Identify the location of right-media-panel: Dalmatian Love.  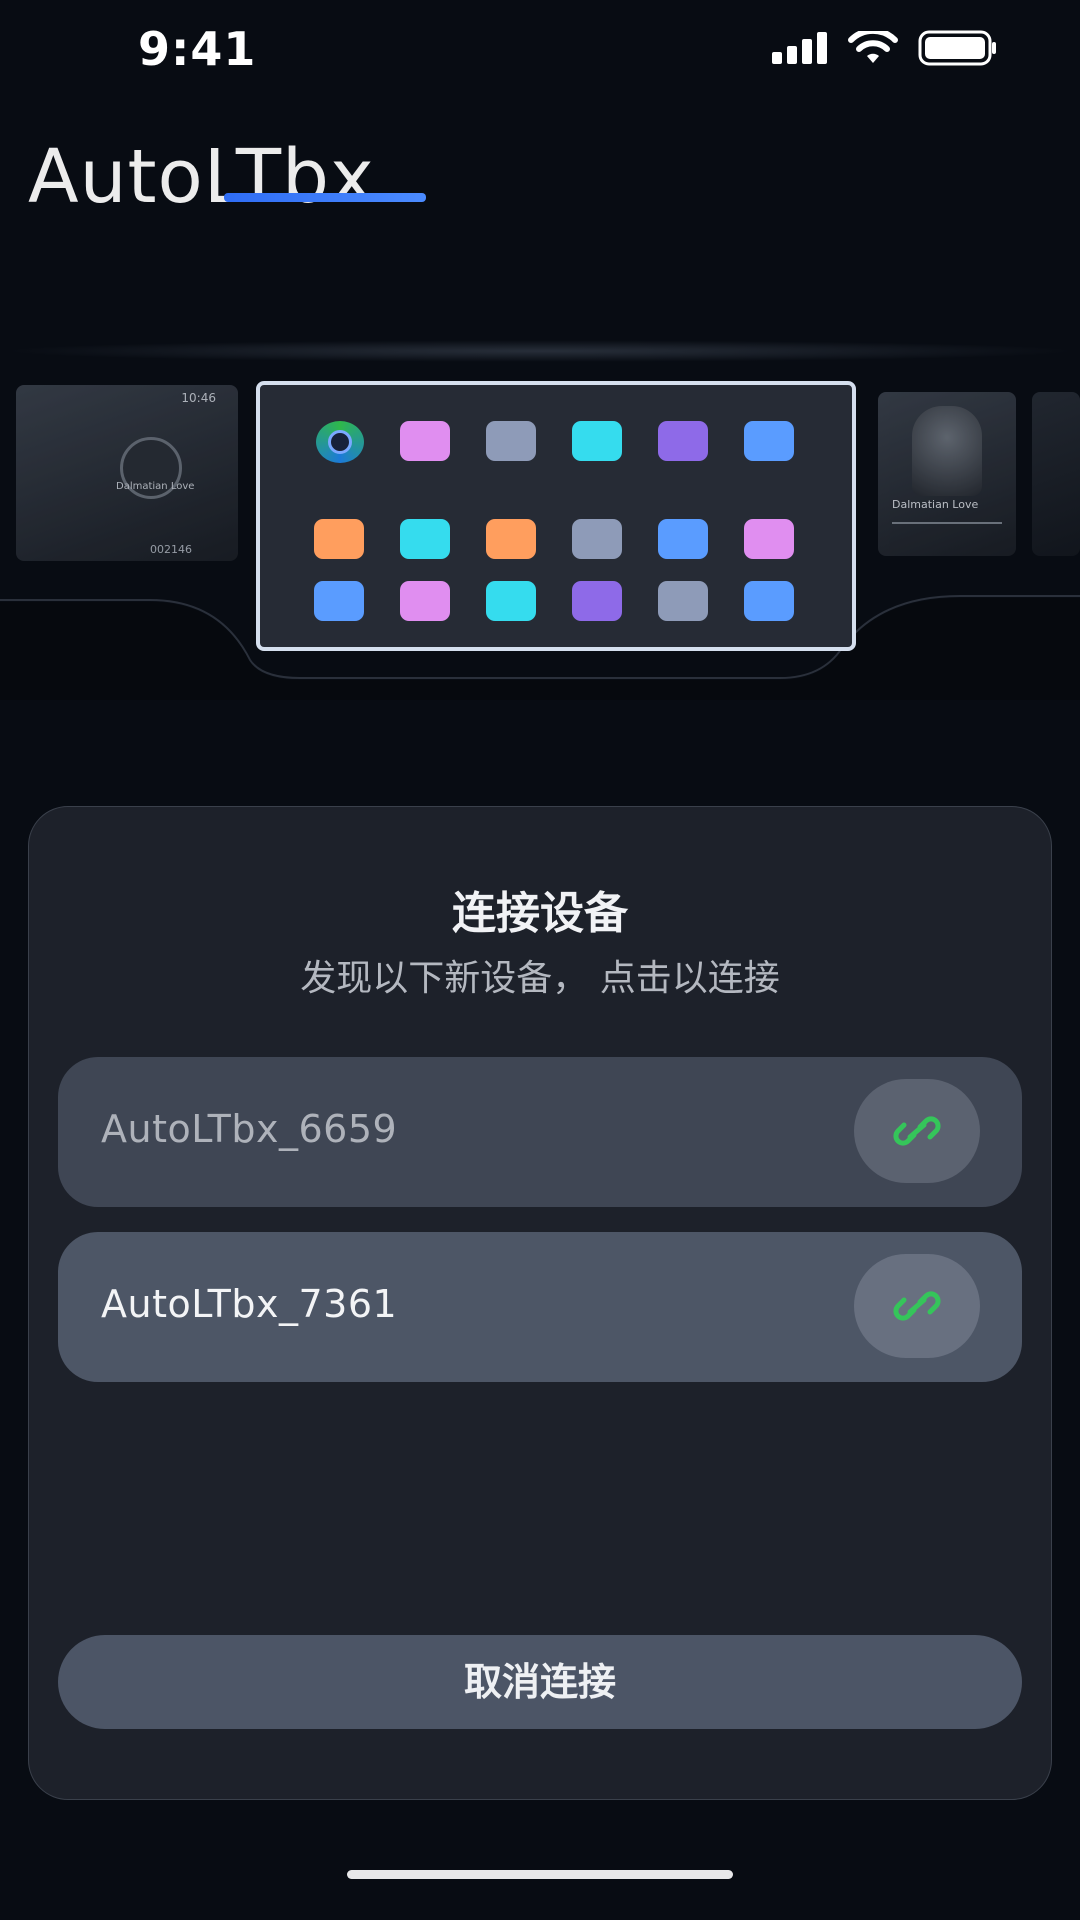
(947, 474).